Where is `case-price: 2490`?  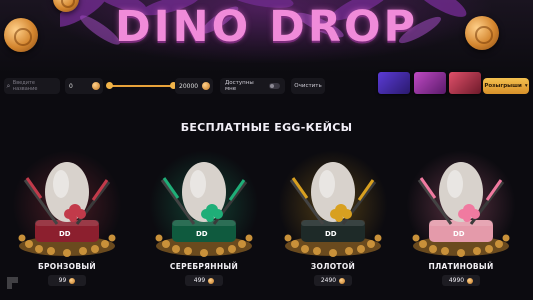
case-price: 2490 is located at coordinates (333, 280).